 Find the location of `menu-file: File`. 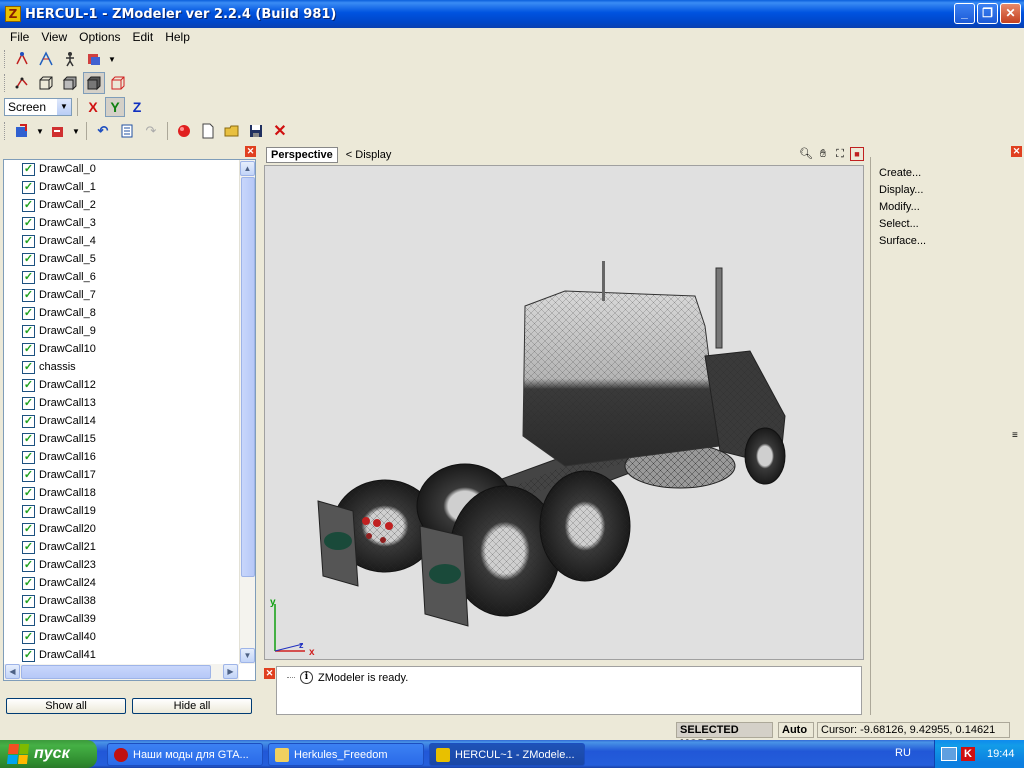

menu-file: File is located at coordinates (19, 37).